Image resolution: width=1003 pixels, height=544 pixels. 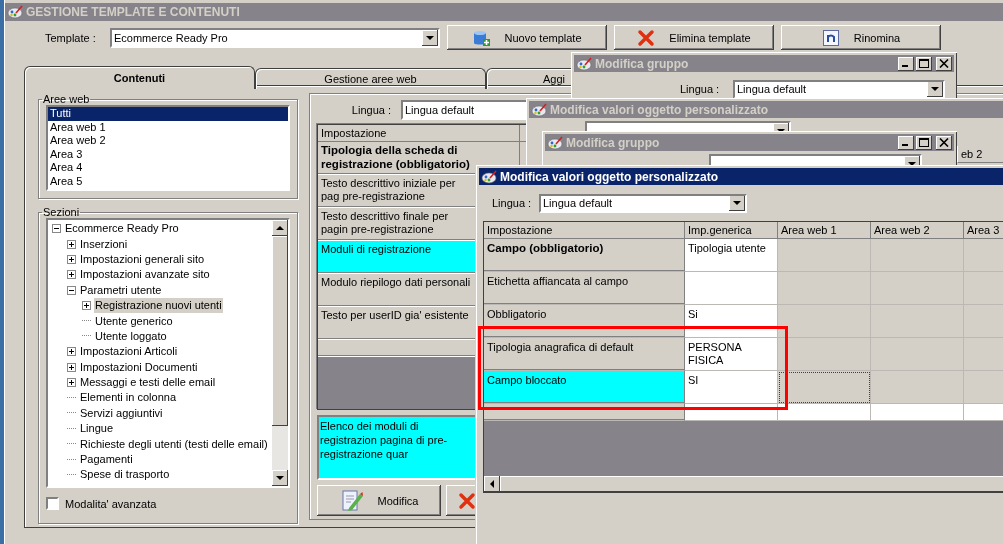 I want to click on checkbox-label: Modalita' avanzata, so click(x=111, y=503).